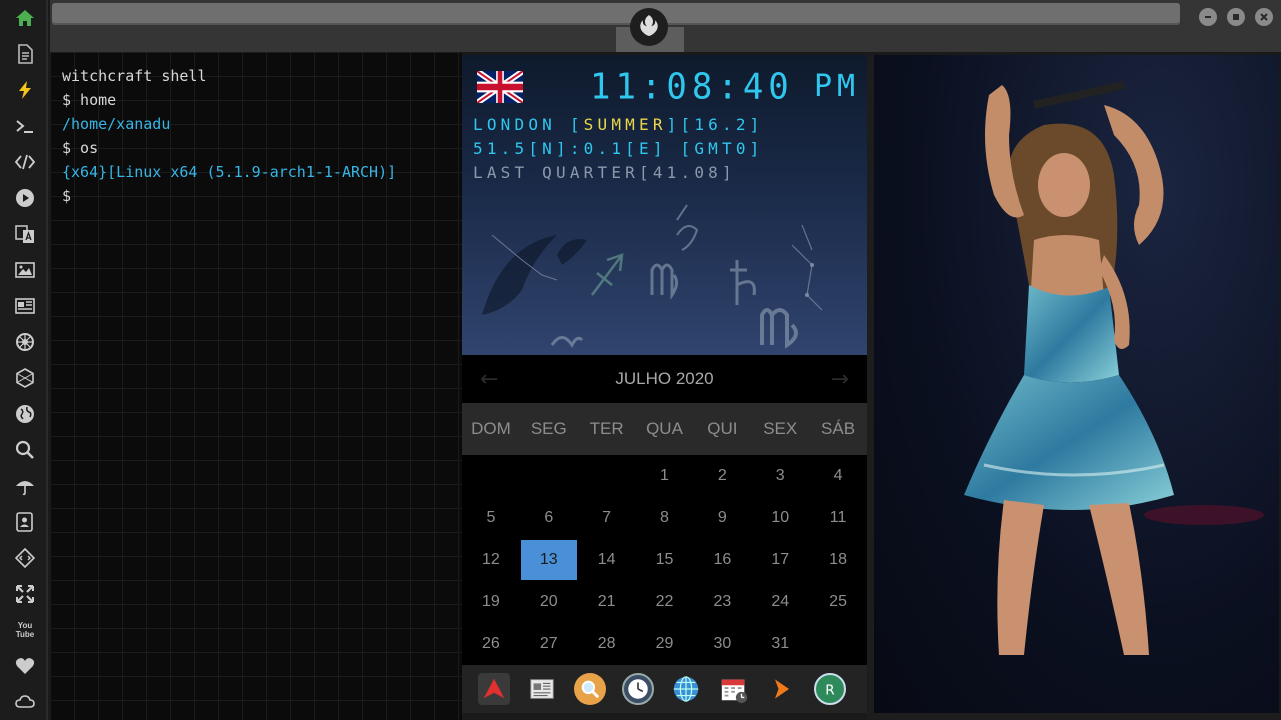 This screenshot has height=720, width=1281. I want to click on yandex-icon: R, so click(830, 689).